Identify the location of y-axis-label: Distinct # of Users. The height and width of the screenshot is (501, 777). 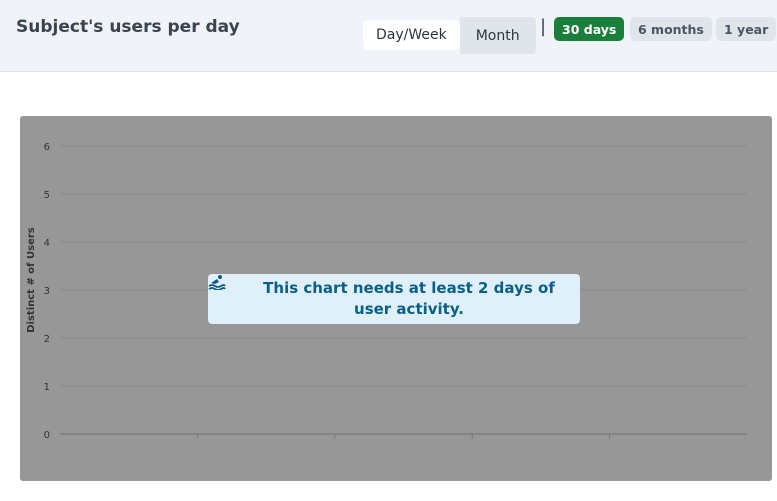
(31, 280).